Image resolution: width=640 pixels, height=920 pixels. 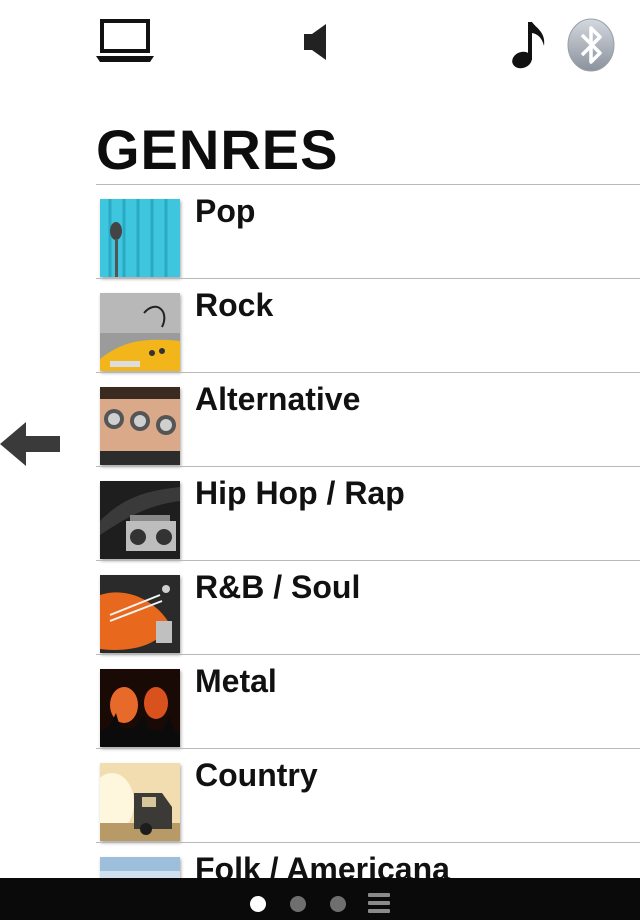 What do you see at coordinates (225, 211) in the screenshot?
I see `genre-label: Pop` at bounding box center [225, 211].